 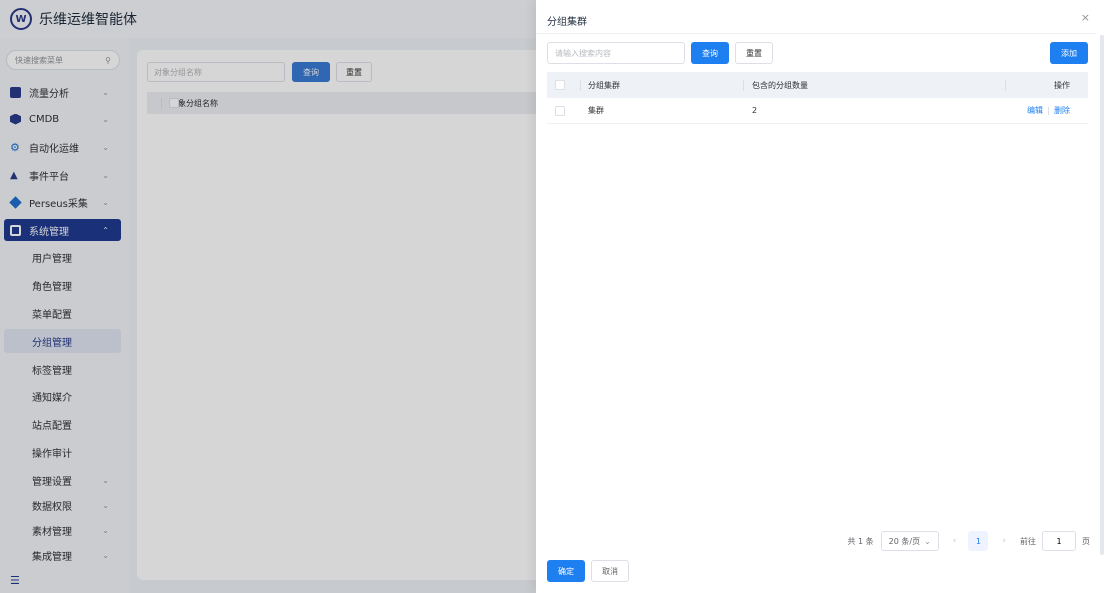 I want to click on cell-group-count: 2, so click(x=755, y=110).